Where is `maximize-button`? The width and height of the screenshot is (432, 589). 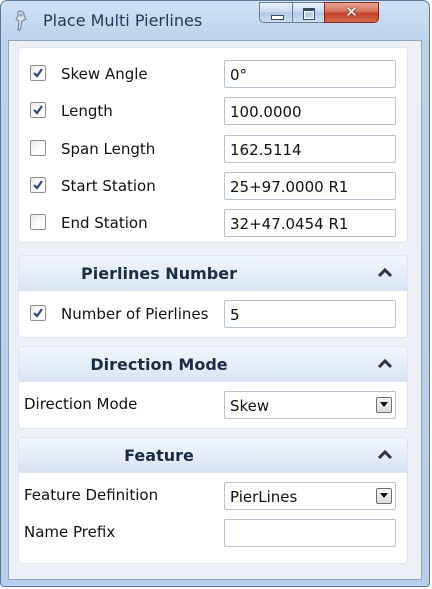 maximize-button is located at coordinates (308, 12).